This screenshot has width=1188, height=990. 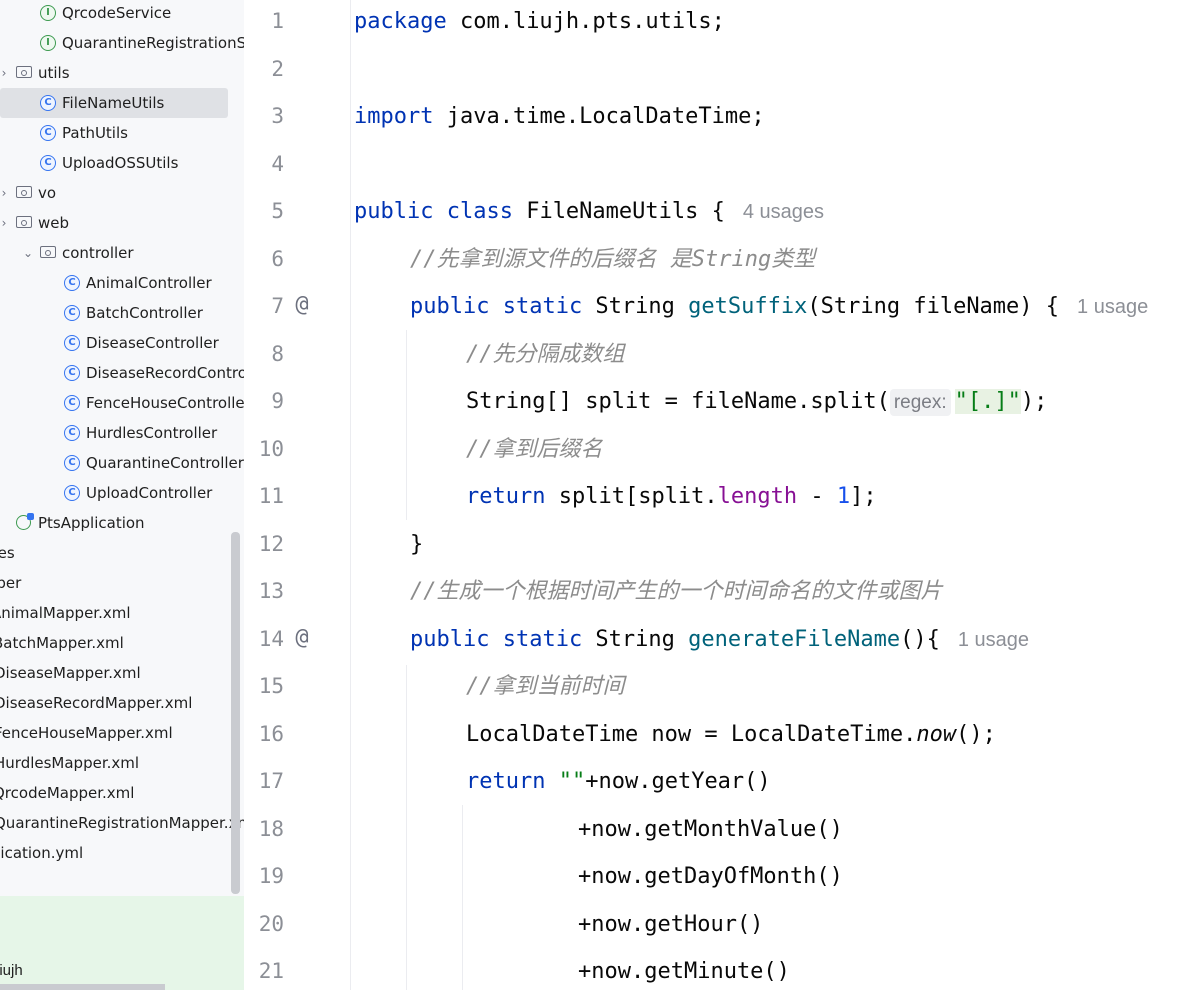 I want to click on tree-item-qrcodemapper-xml: QrcodeMapper.xml, so click(x=122, y=793).